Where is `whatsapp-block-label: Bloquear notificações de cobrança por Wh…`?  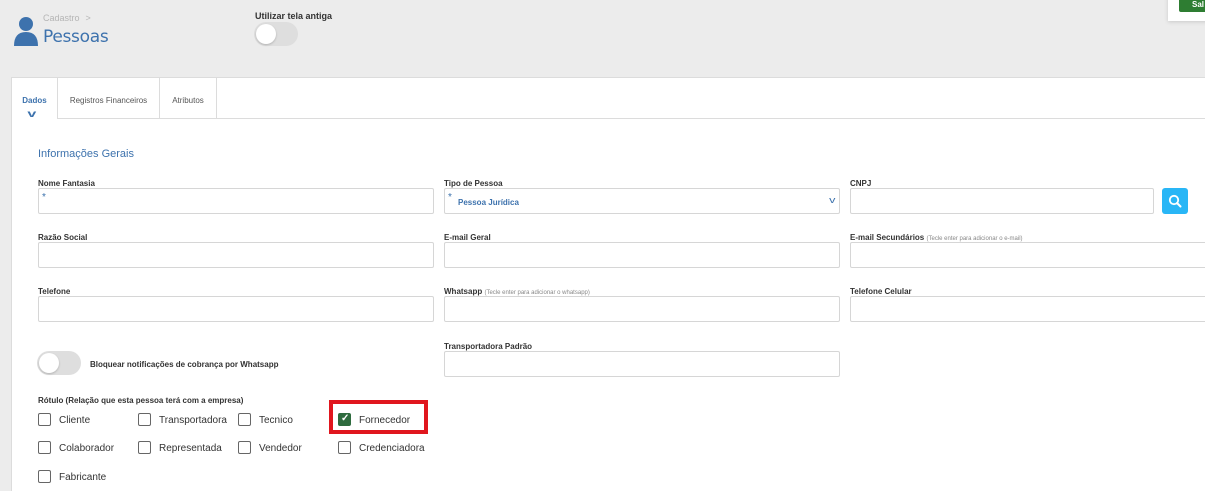
whatsapp-block-label: Bloquear notificações de cobrança por Wh… is located at coordinates (184, 364).